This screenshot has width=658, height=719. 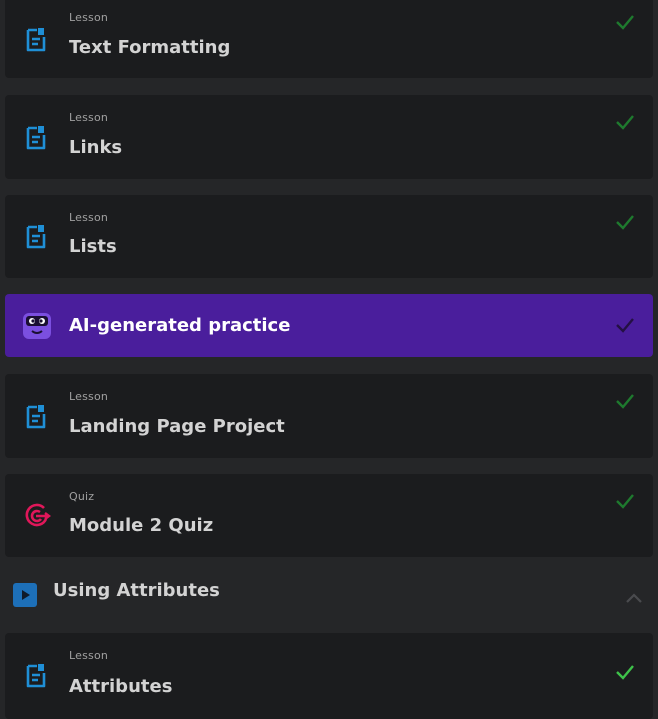 I want to click on lesson-item-attributes: Lesson Attributes, so click(x=329, y=676).